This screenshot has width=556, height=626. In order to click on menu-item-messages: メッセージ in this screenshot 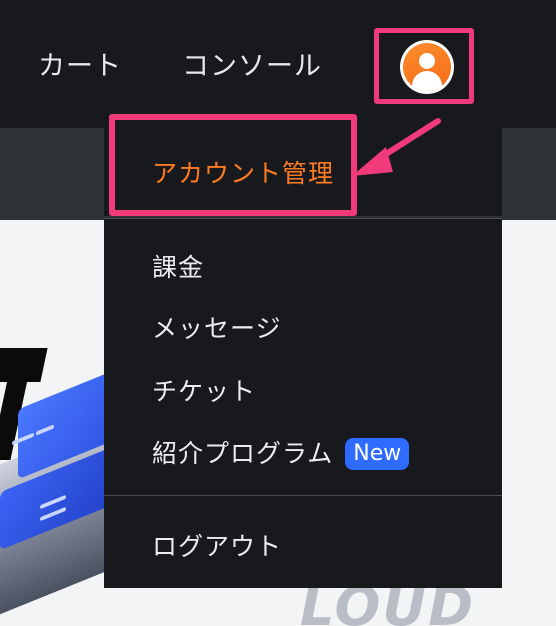, I will do `click(217, 327)`.